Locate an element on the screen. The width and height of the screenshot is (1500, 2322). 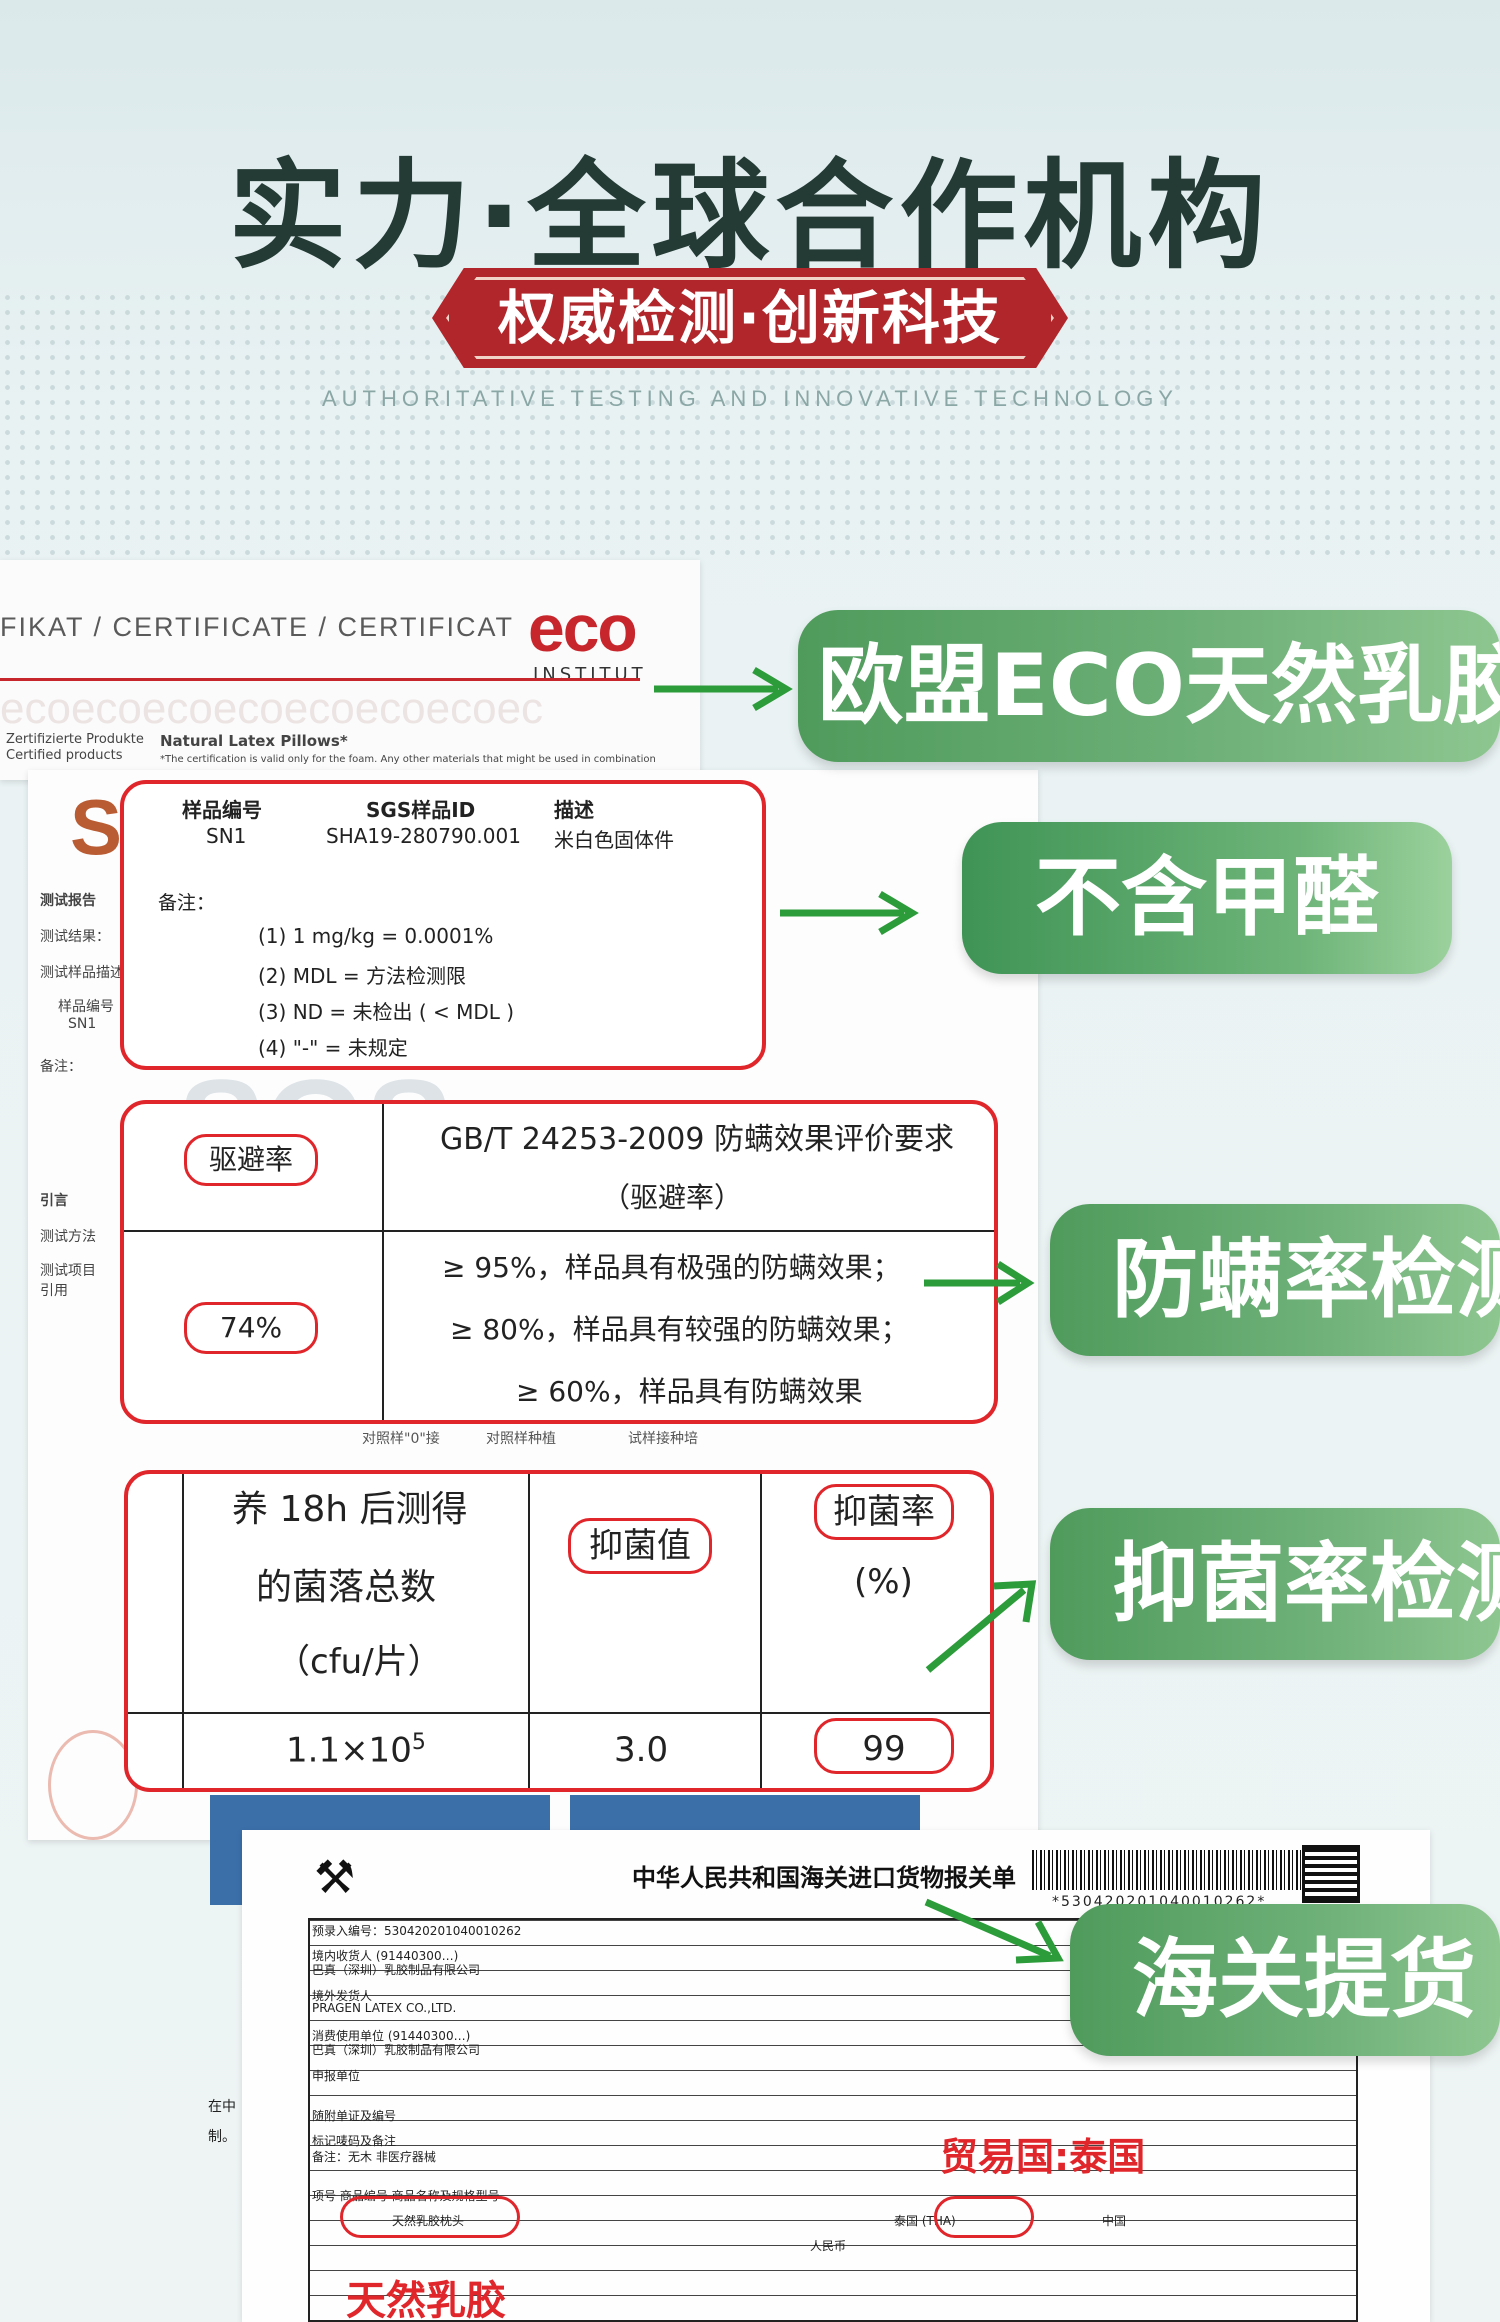
colony-header-2: 的菌落总数 is located at coordinates (346, 1587).